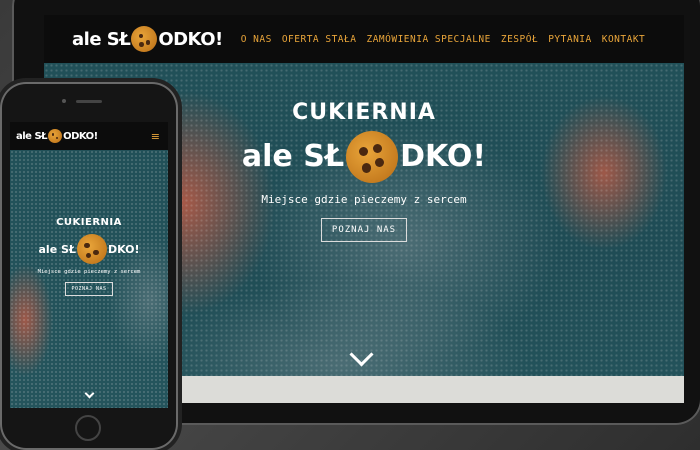 This screenshot has height=450, width=700. What do you see at coordinates (89, 222) in the screenshot?
I see `mobile-hero-title: CUKIERNIA` at bounding box center [89, 222].